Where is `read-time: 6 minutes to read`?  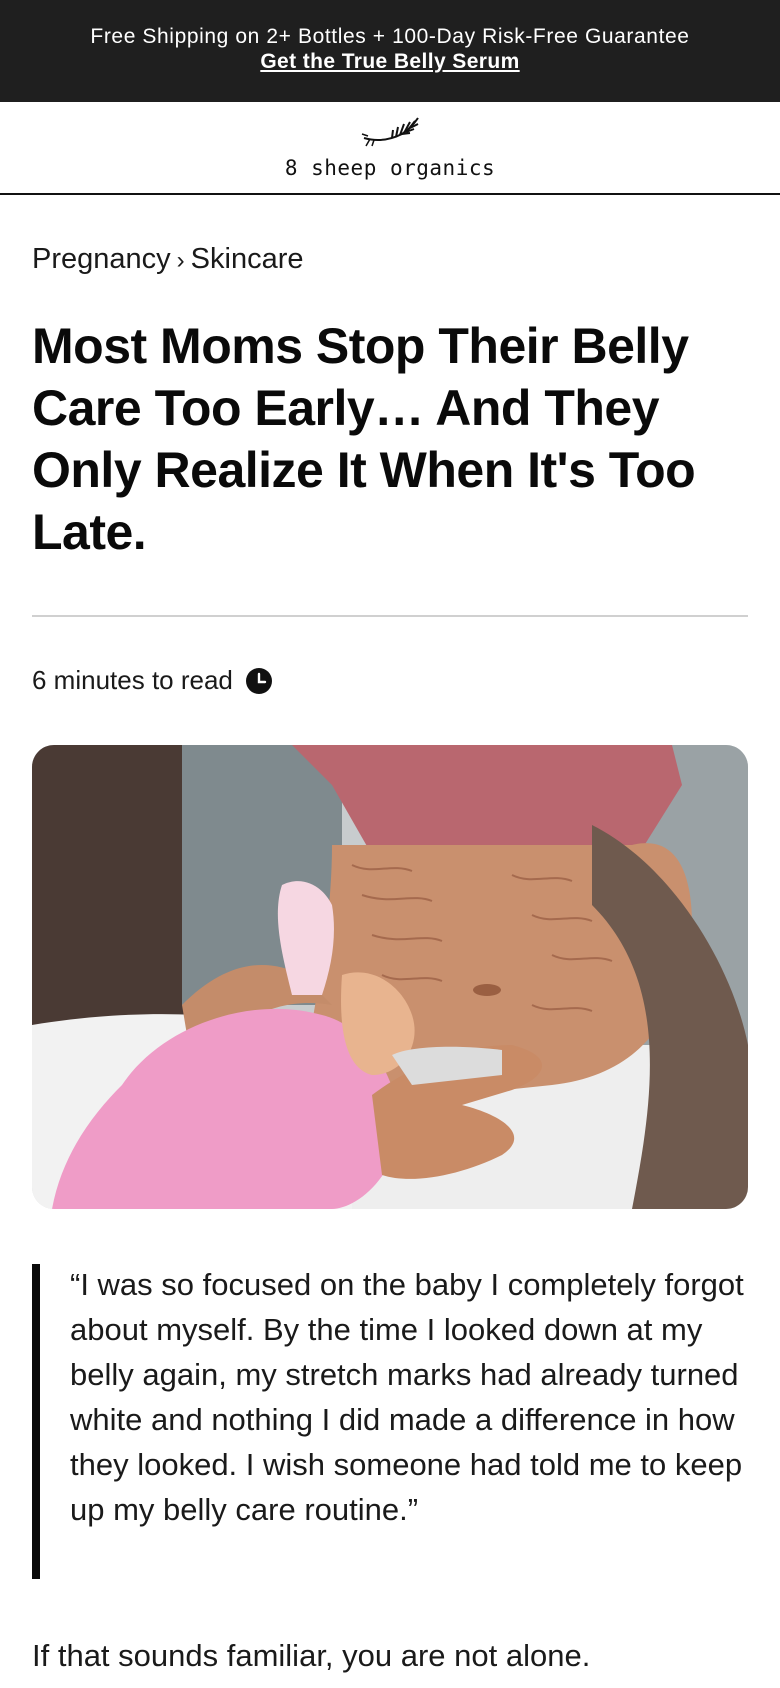
read-time: 6 minutes to read is located at coordinates (152, 680).